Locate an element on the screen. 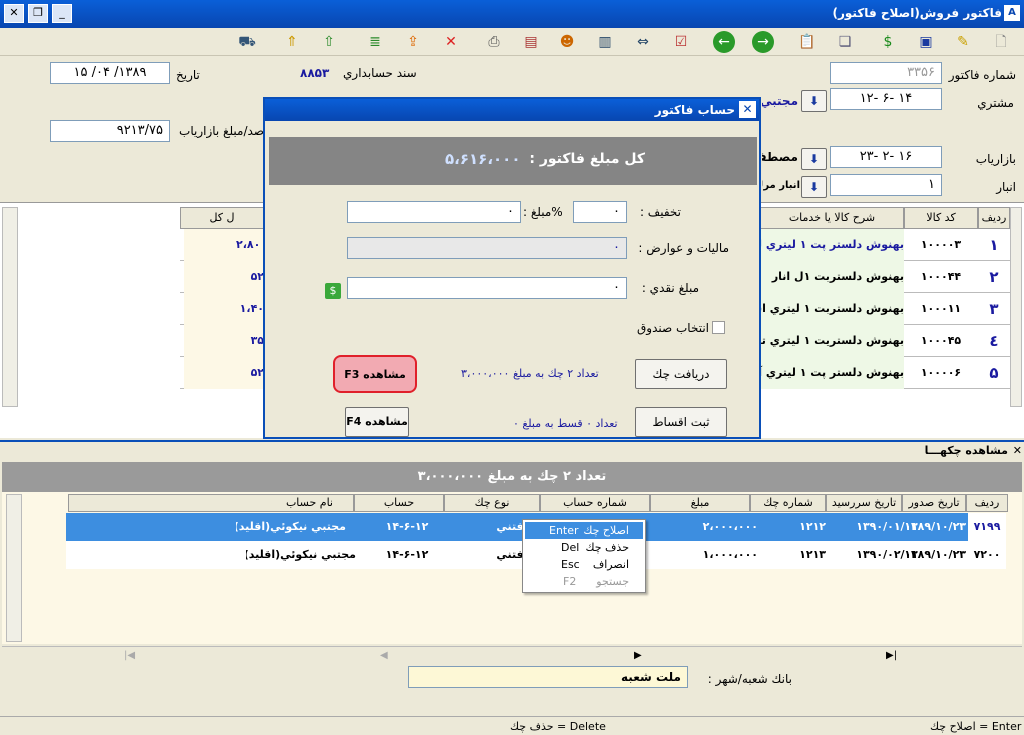 The image size is (1024, 735). item-row: ٤ is located at coordinates (994, 341).